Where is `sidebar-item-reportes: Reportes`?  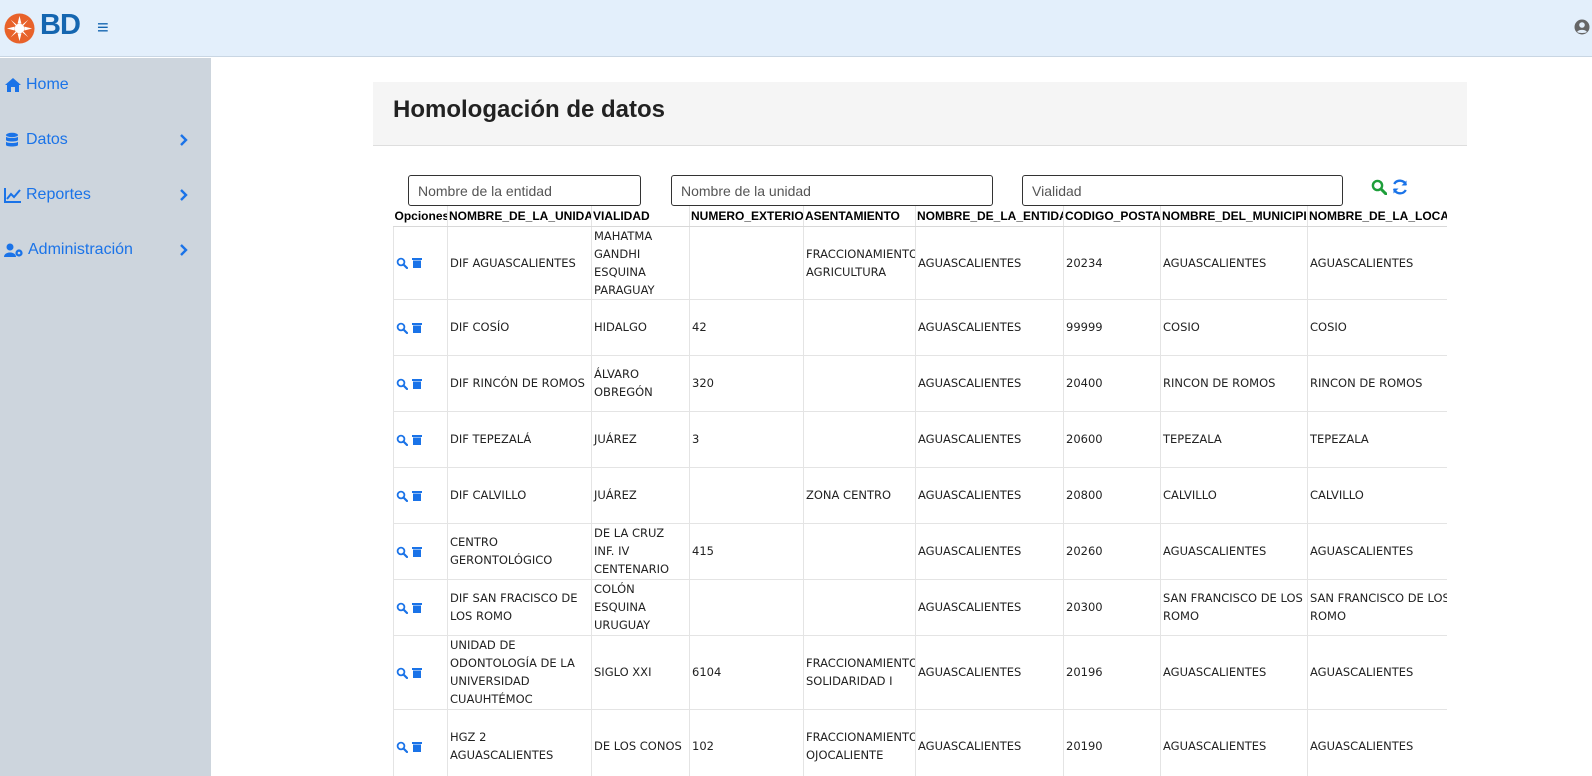
sidebar-item-reportes: Reportes is located at coordinates (105, 195).